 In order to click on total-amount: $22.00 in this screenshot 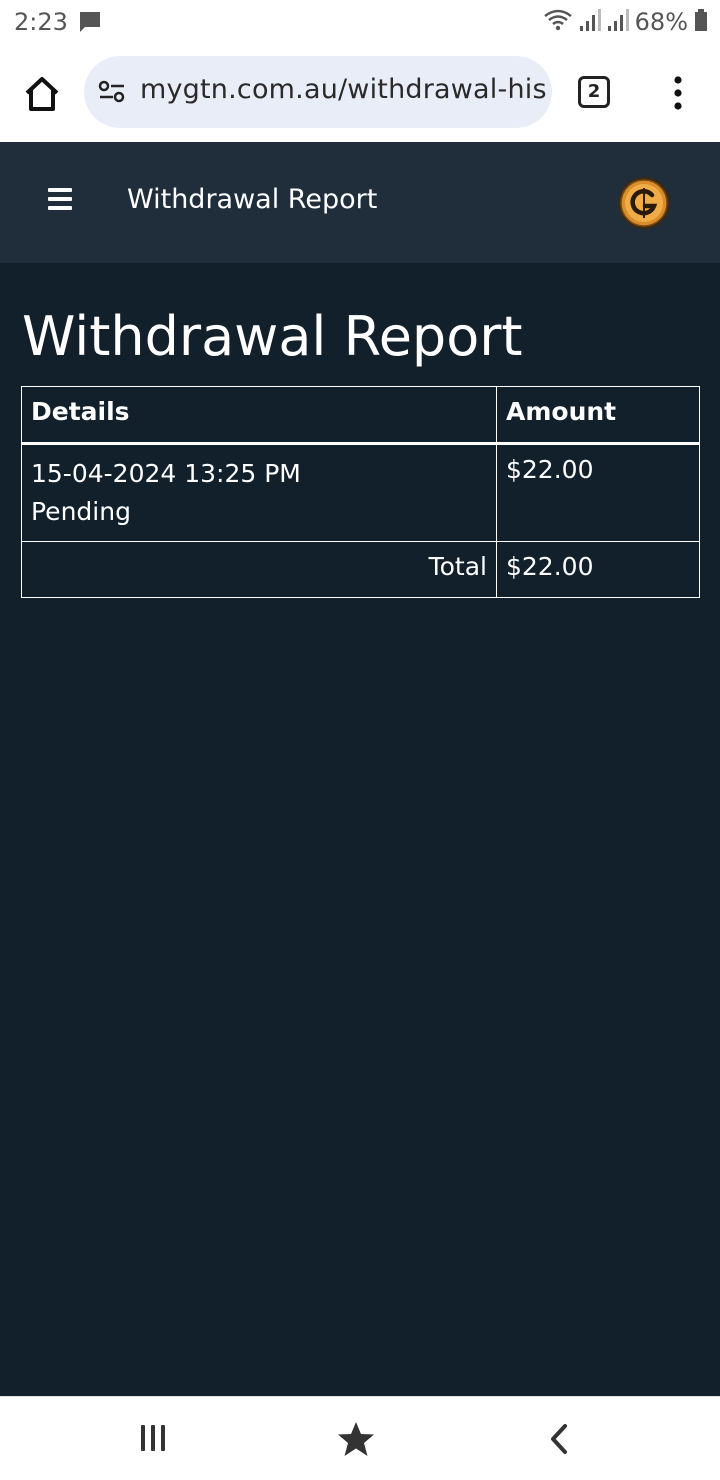, I will do `click(598, 569)`.